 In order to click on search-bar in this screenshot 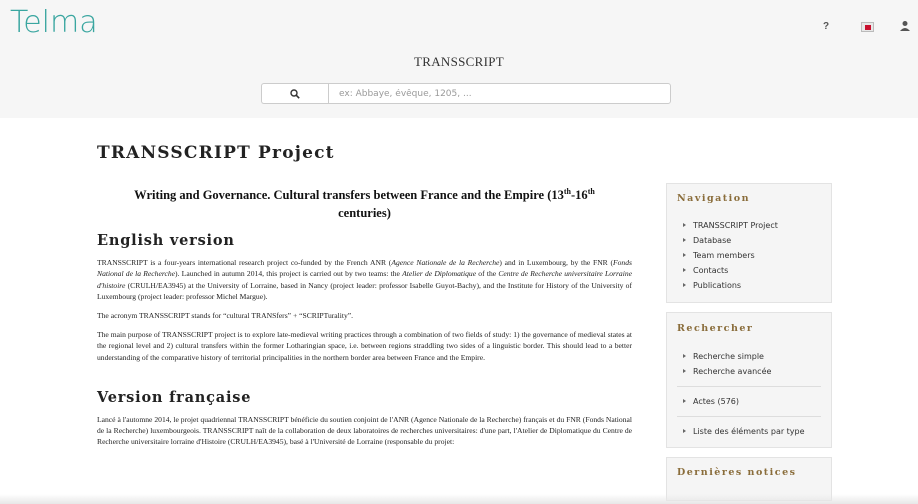, I will do `click(466, 93)`.